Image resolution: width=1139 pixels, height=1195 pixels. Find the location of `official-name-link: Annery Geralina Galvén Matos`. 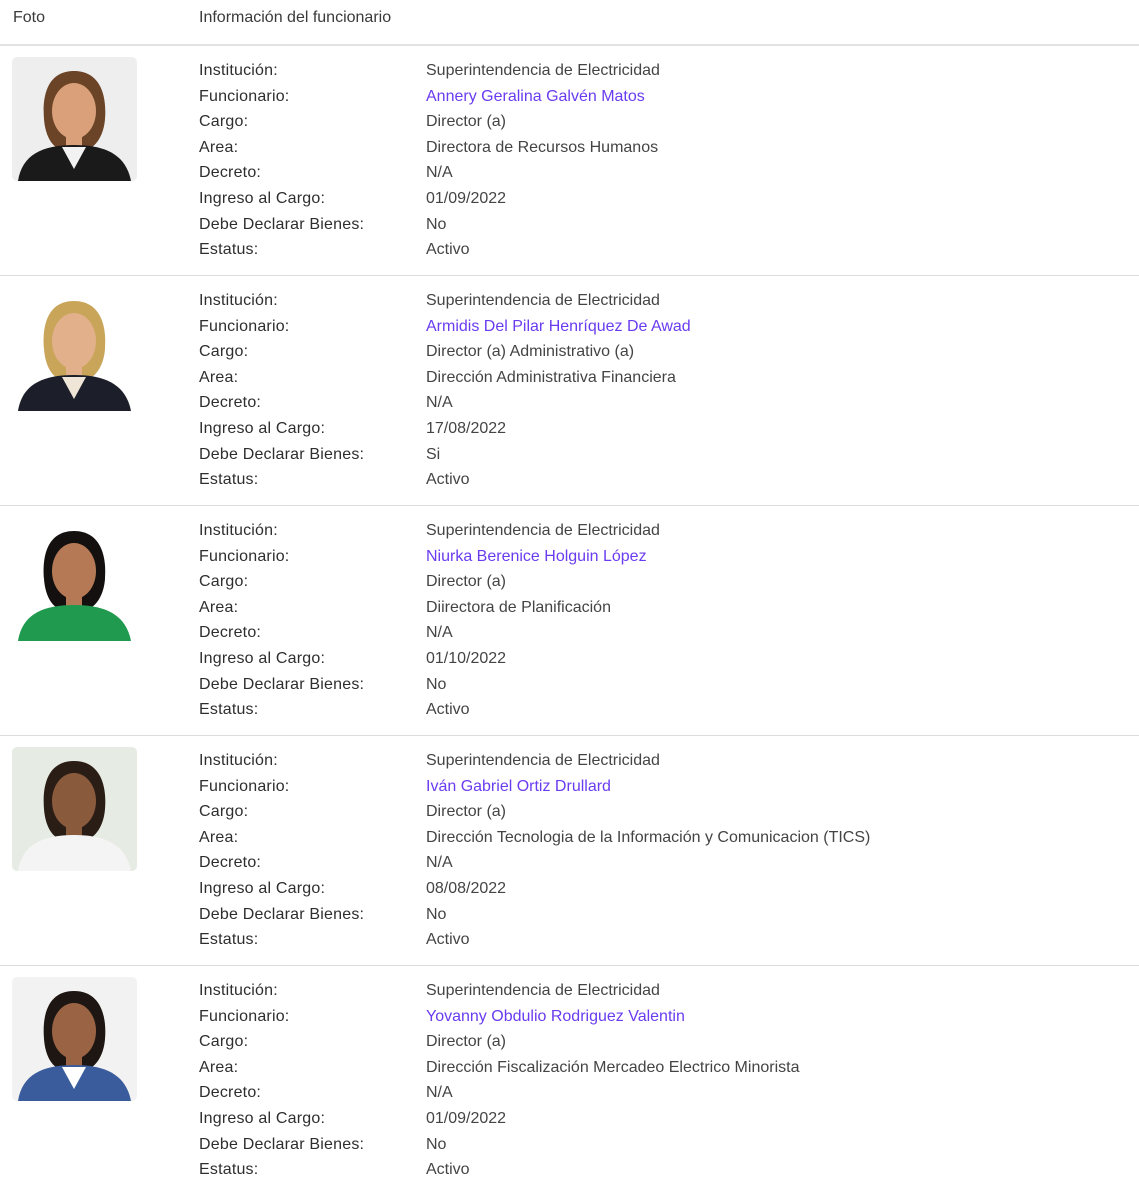

official-name-link: Annery Geralina Galvén Matos is located at coordinates (535, 97).